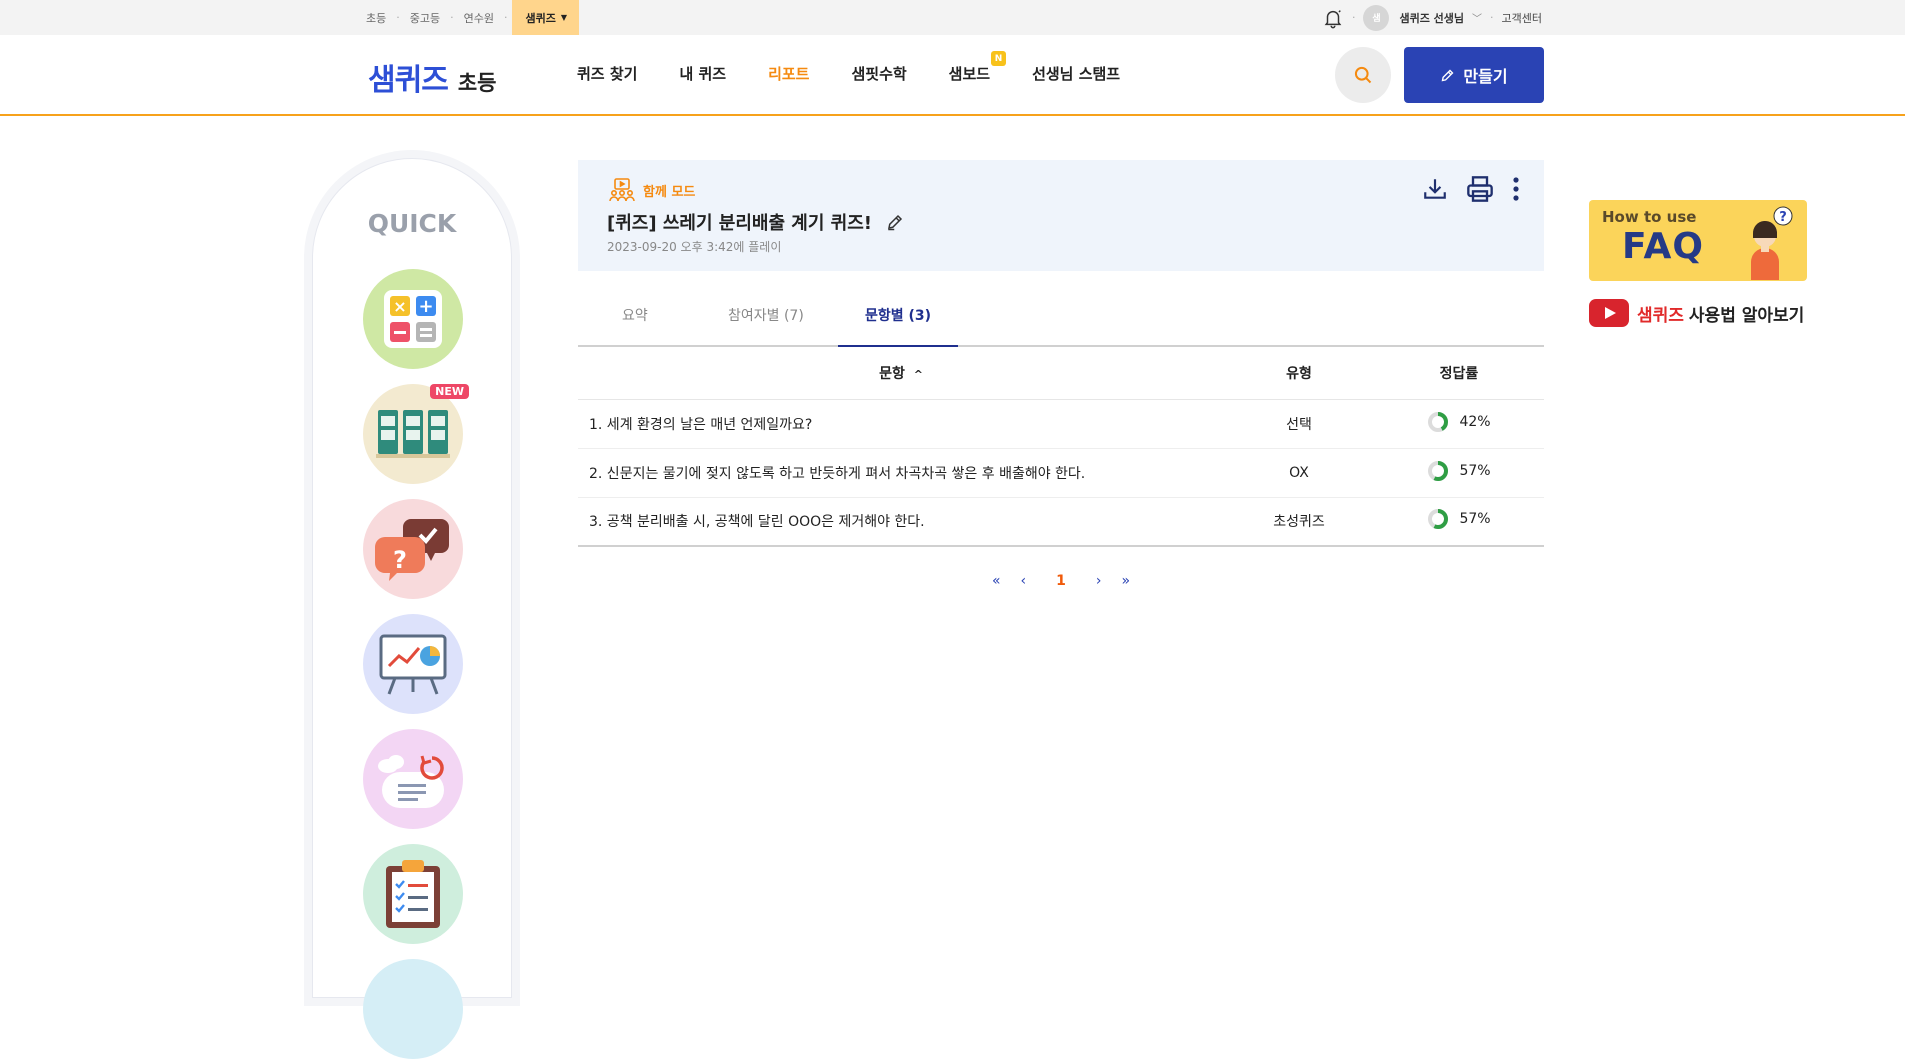 Image resolution: width=1905 pixels, height=1059 pixels. What do you see at coordinates (1663, 246) in the screenshot?
I see `faq-big-text: FAQ` at bounding box center [1663, 246].